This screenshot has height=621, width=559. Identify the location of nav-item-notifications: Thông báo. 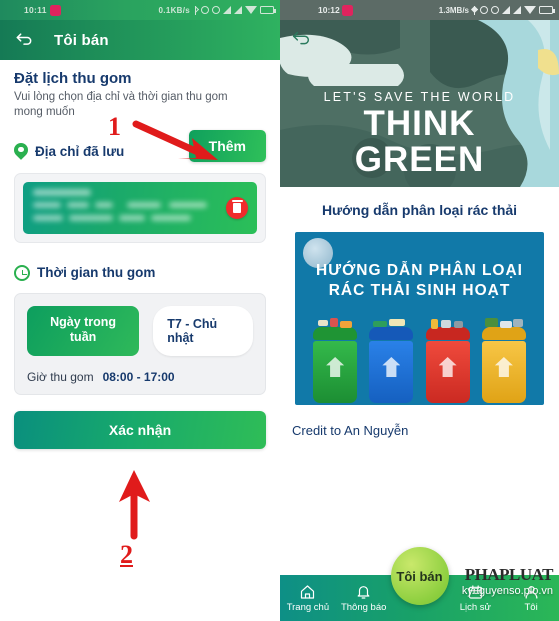
(364, 598).